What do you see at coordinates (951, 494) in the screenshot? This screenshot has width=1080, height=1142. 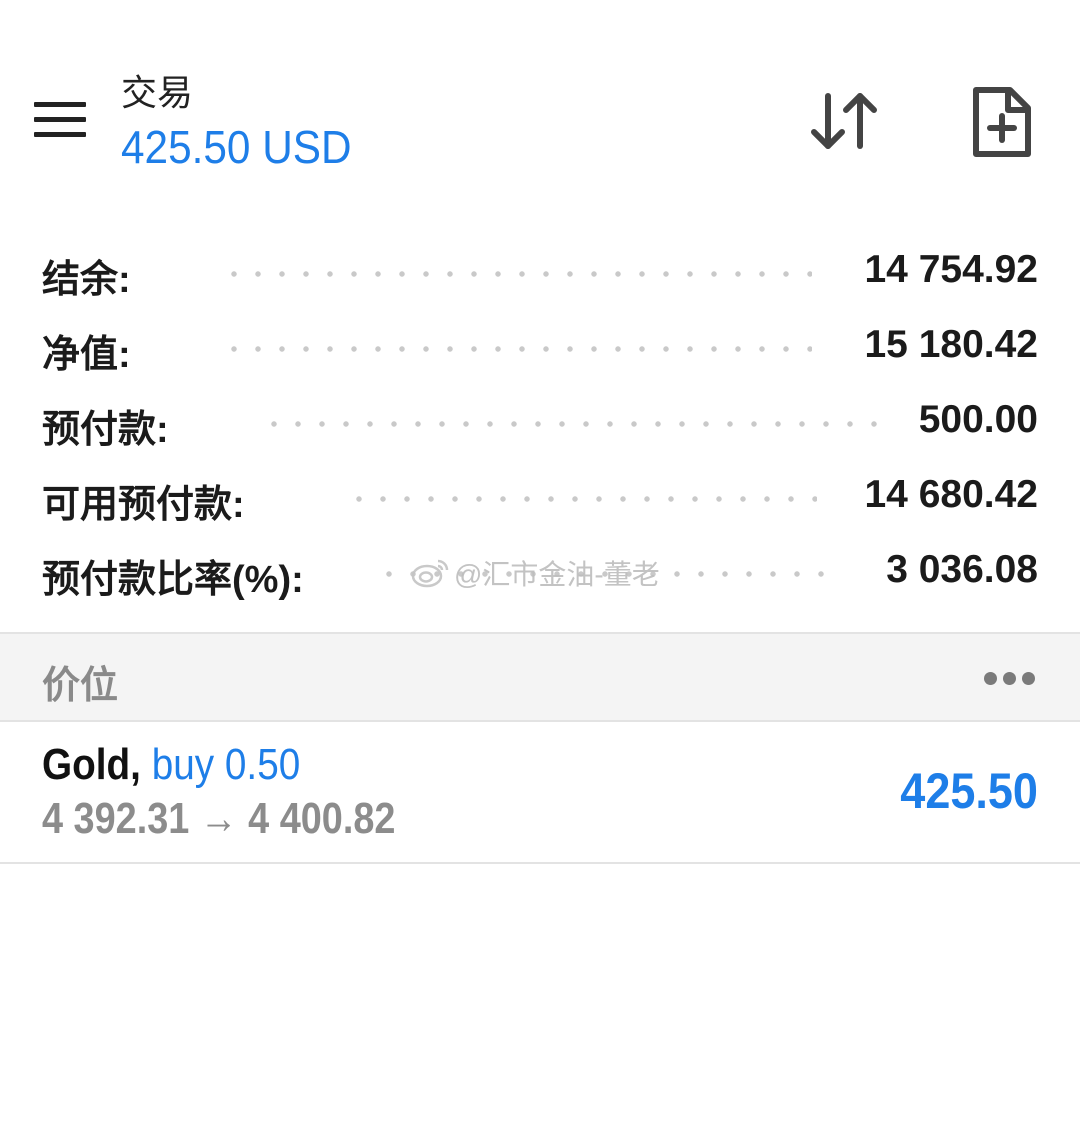 I see `summary-value: 14 680.42` at bounding box center [951, 494].